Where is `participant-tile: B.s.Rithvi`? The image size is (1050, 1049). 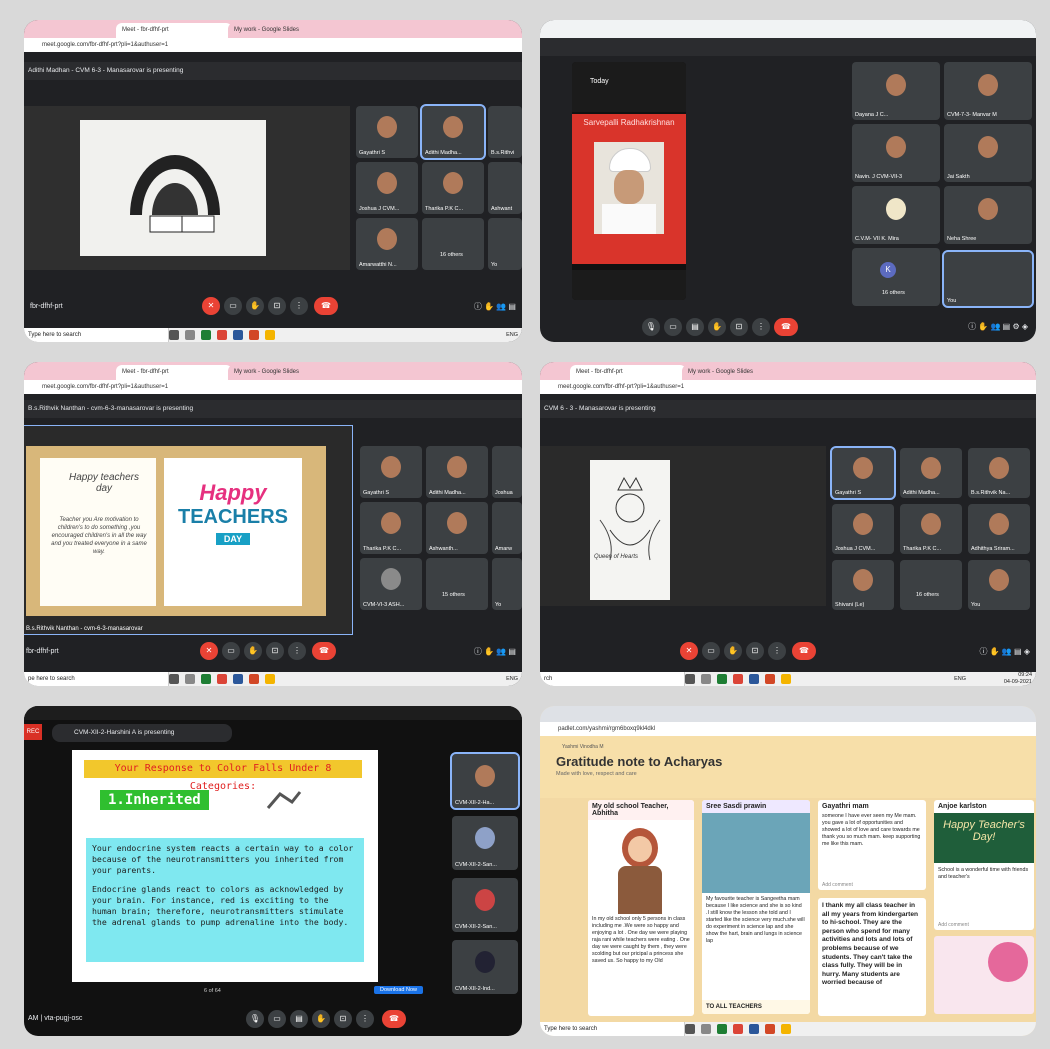 participant-tile: B.s.Rithvi is located at coordinates (505, 132).